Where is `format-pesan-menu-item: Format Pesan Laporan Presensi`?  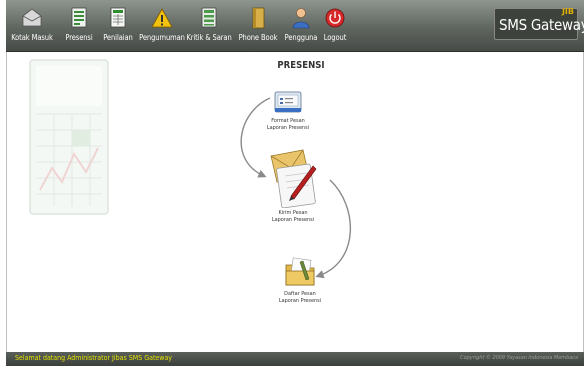
format-pesan-menu-item: Format Pesan Laporan Presensi is located at coordinates (288, 109).